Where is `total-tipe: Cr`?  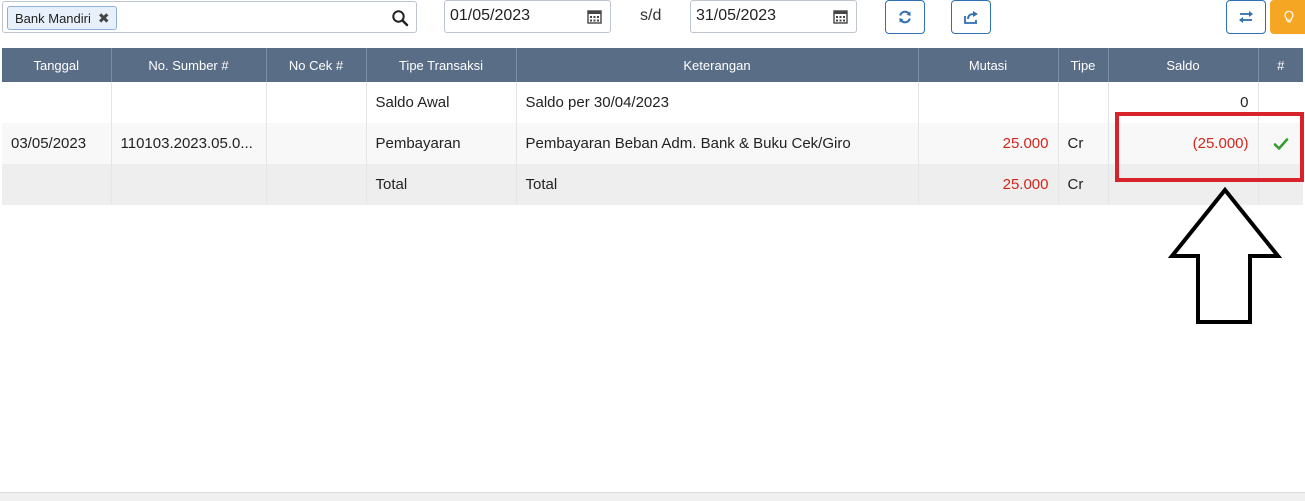
total-tipe: Cr is located at coordinates (1083, 184).